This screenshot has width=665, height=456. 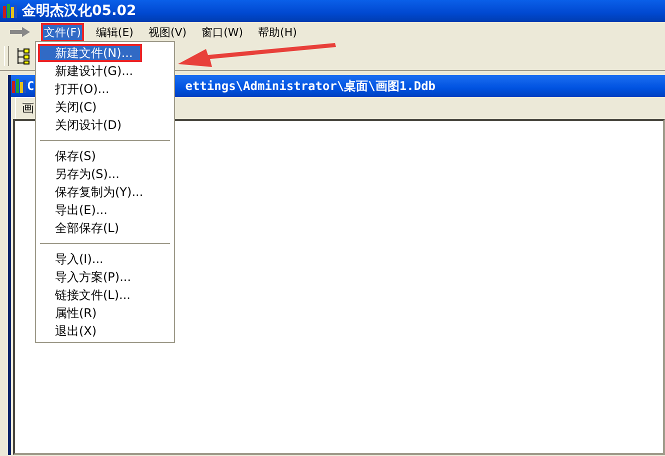 What do you see at coordinates (79, 11) in the screenshot?
I see `window-title: 金明杰汉化05.02` at bounding box center [79, 11].